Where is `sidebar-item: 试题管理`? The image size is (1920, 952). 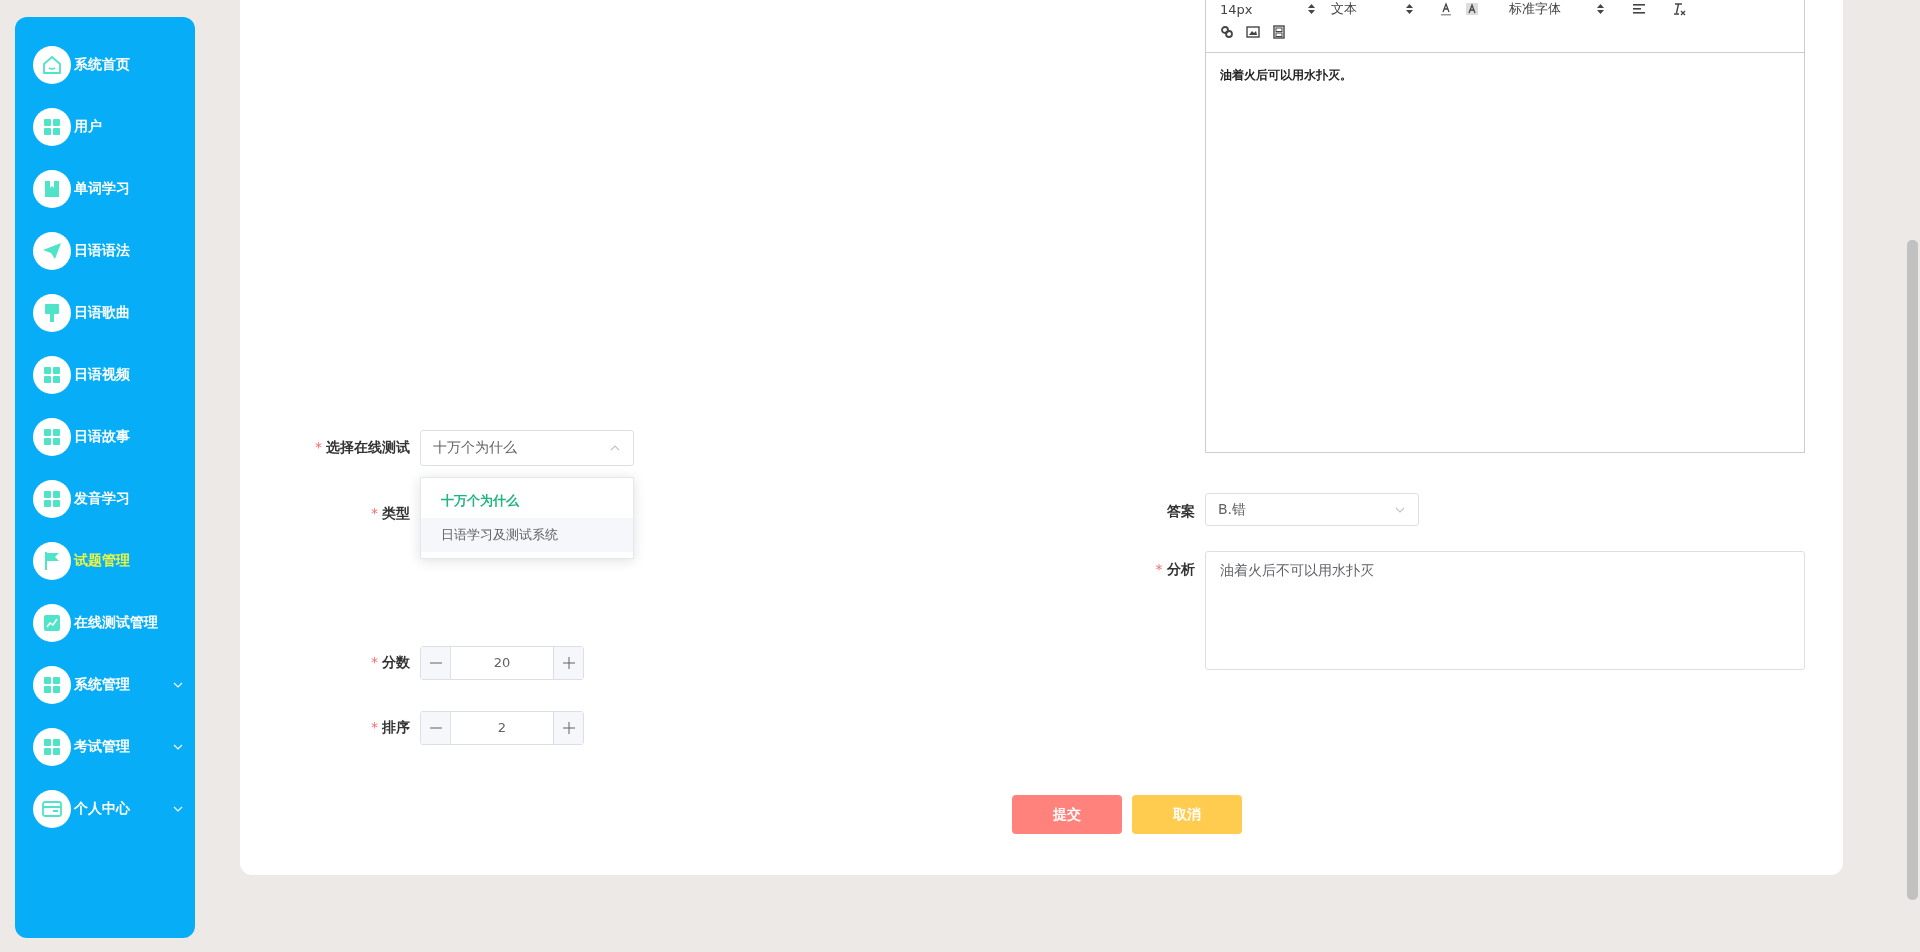
sidebar-item: 试题管理 is located at coordinates (105, 561).